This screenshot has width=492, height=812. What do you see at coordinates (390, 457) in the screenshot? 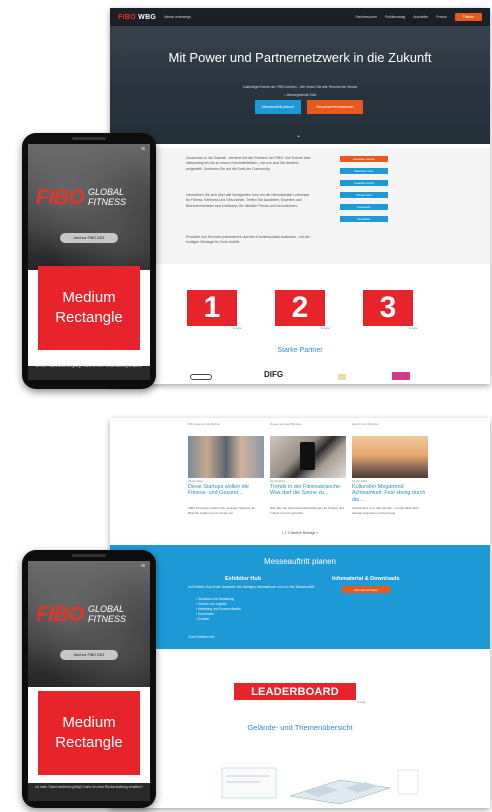
I see `news-image-stones` at bounding box center [390, 457].